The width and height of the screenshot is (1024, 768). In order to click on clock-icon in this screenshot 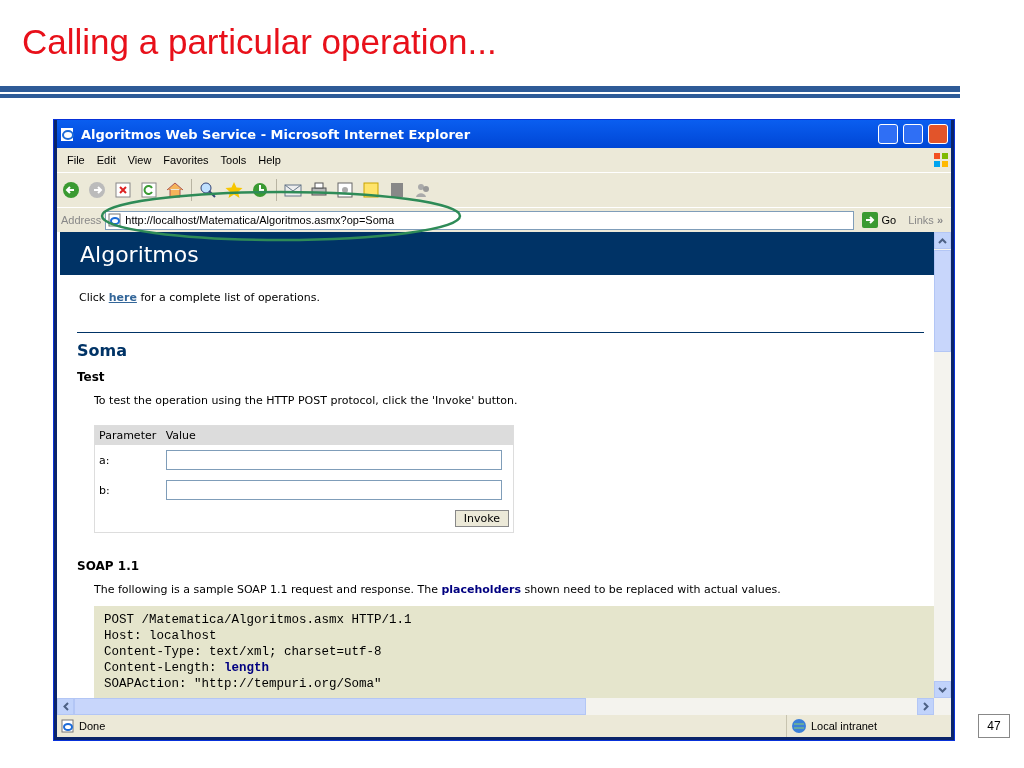, I will do `click(260, 190)`.